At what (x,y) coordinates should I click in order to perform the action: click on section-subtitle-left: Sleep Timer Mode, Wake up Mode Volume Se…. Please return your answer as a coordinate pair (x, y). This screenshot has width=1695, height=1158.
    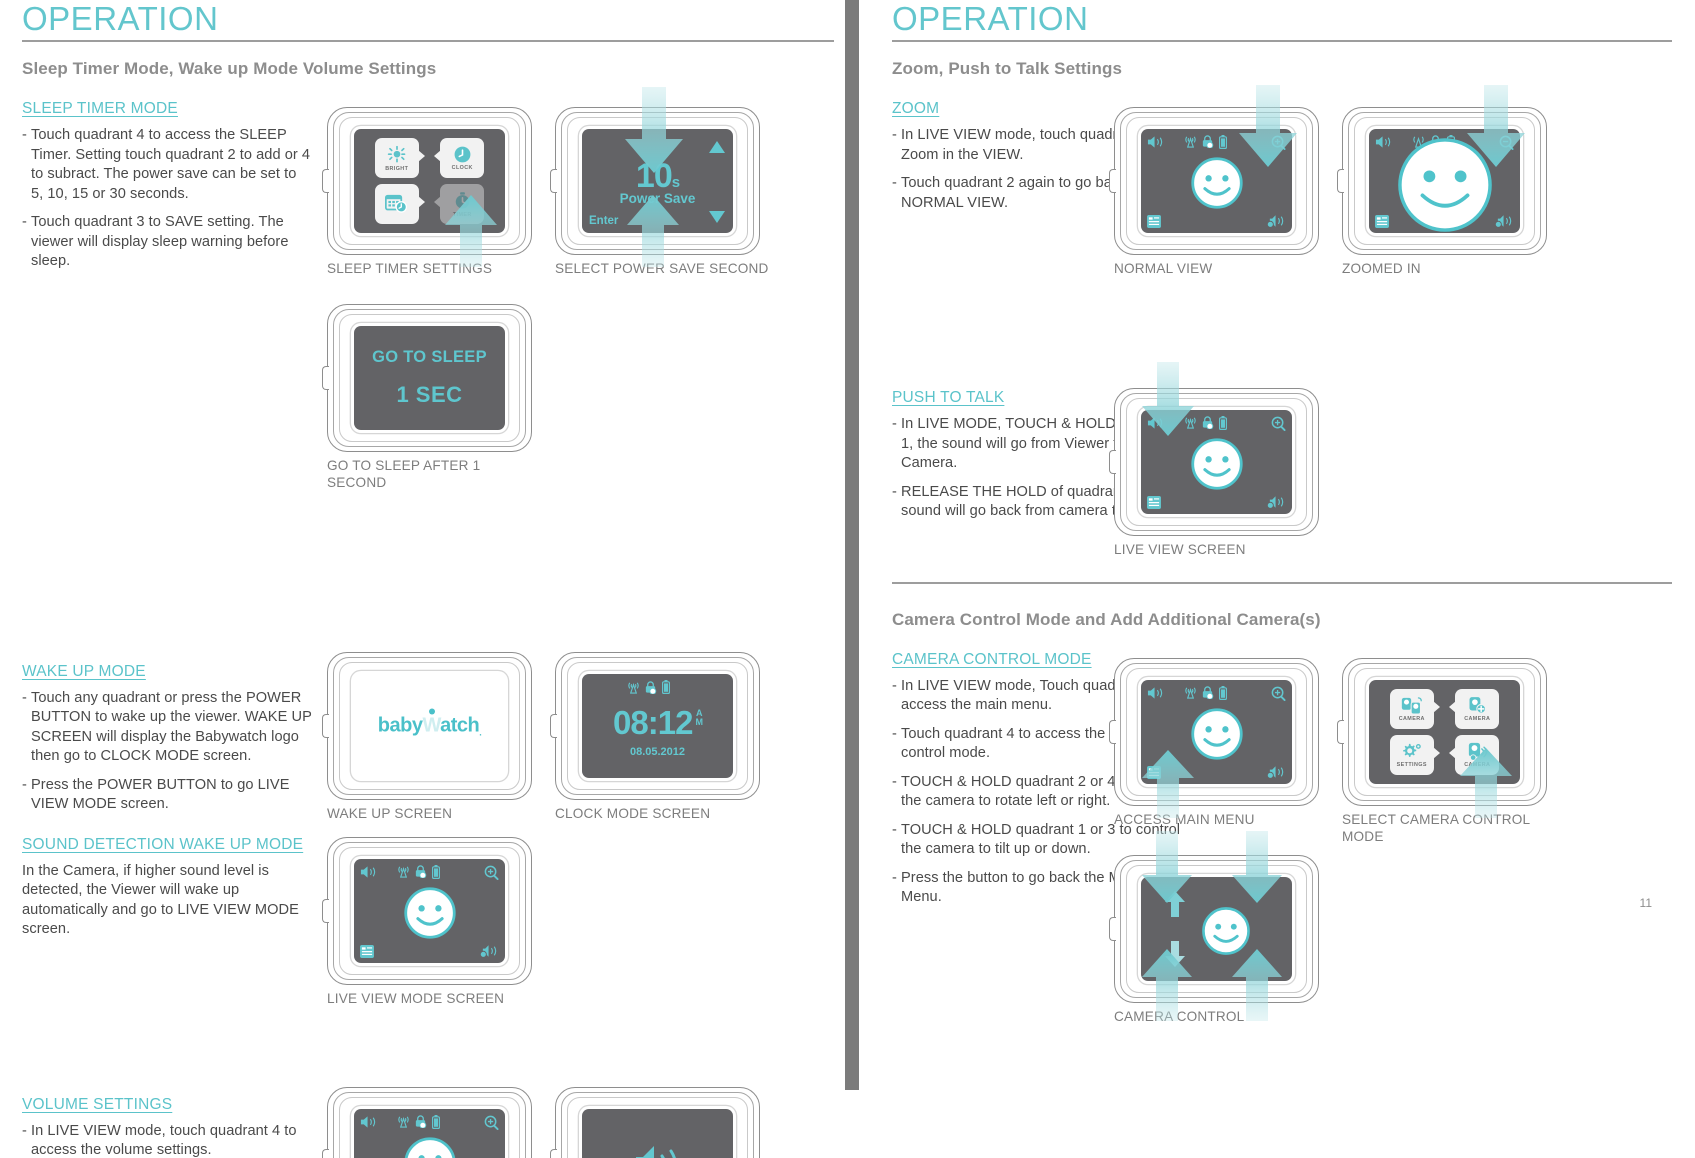
    Looking at the image, I should click on (229, 68).